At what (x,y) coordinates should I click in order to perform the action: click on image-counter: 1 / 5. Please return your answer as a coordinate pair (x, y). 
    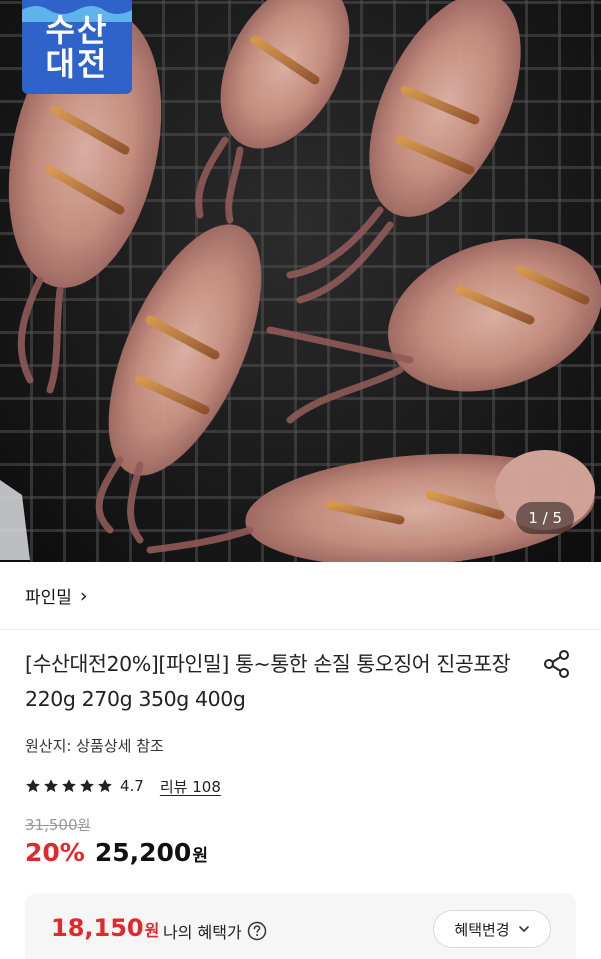
    Looking at the image, I should click on (545, 518).